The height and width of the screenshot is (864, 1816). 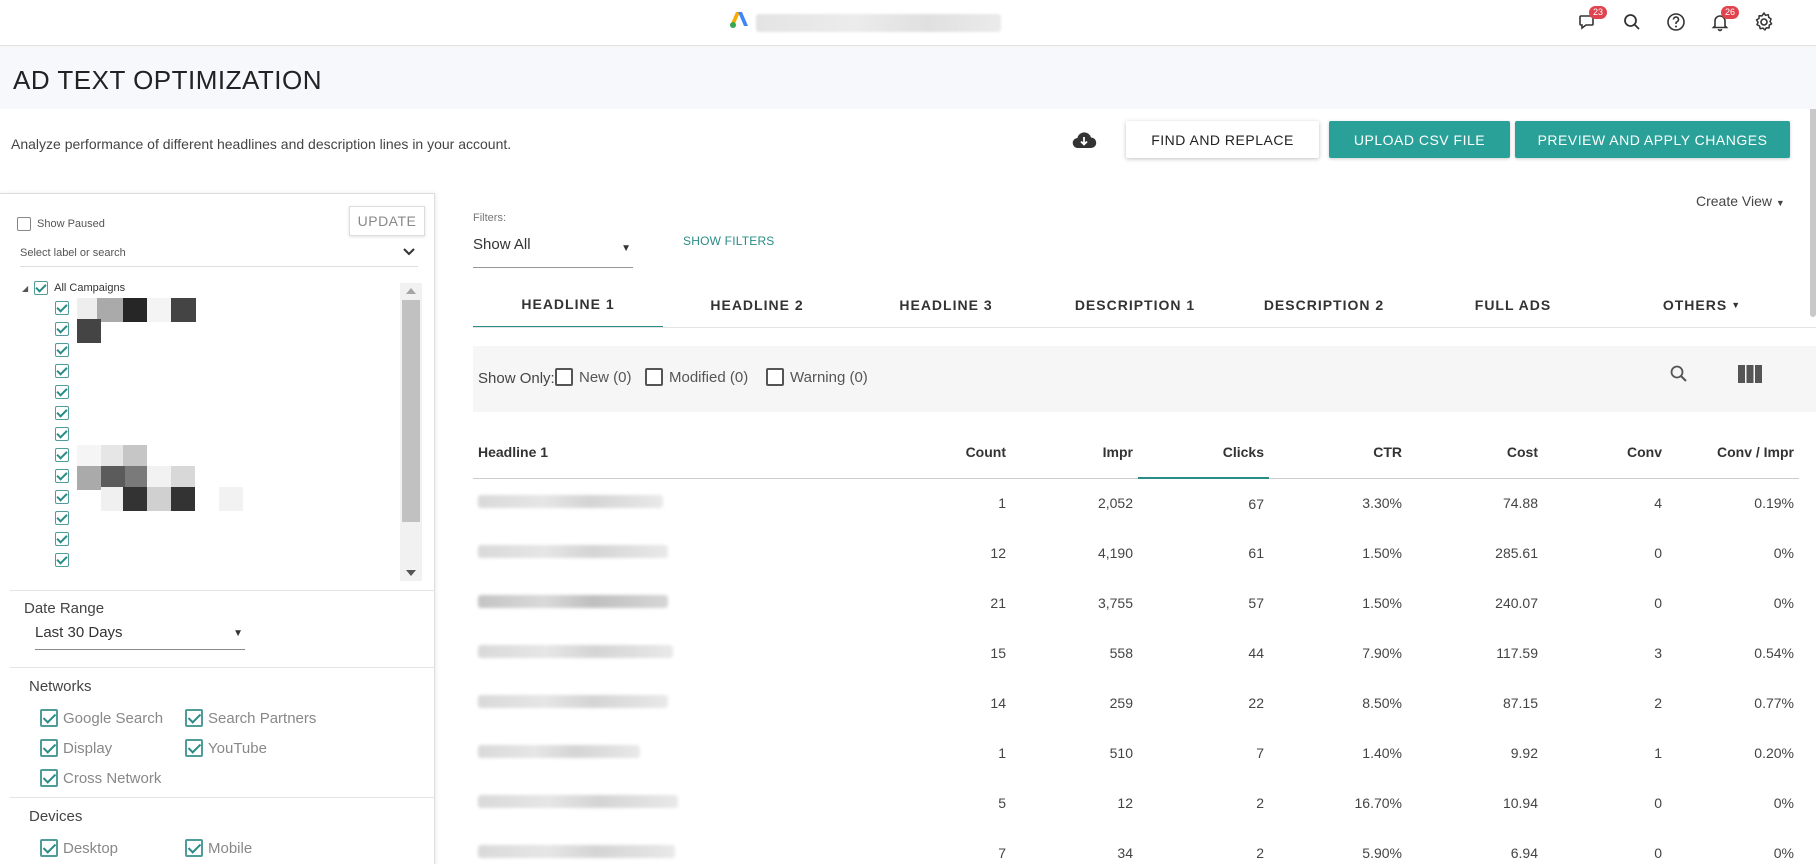 I want to click on device-mobile-checkbox: Mobile, so click(x=218, y=848).